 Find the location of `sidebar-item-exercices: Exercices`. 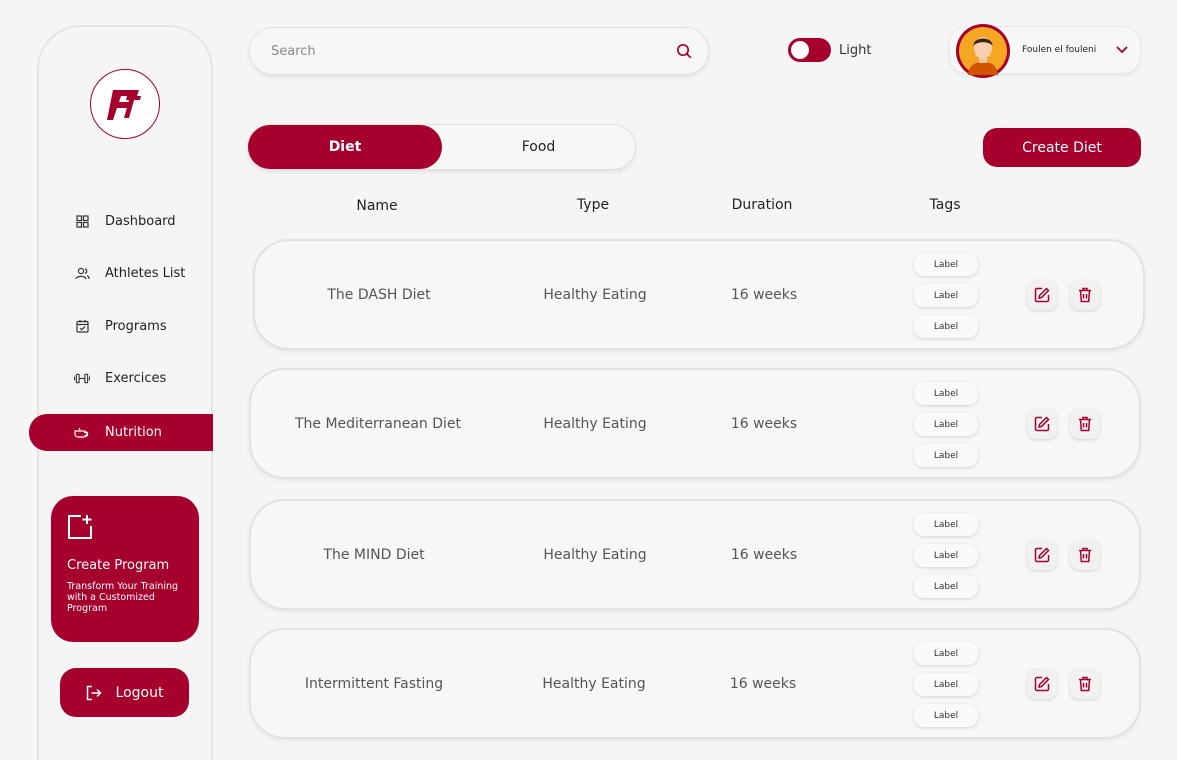

sidebar-item-exercices: Exercices is located at coordinates (120, 378).